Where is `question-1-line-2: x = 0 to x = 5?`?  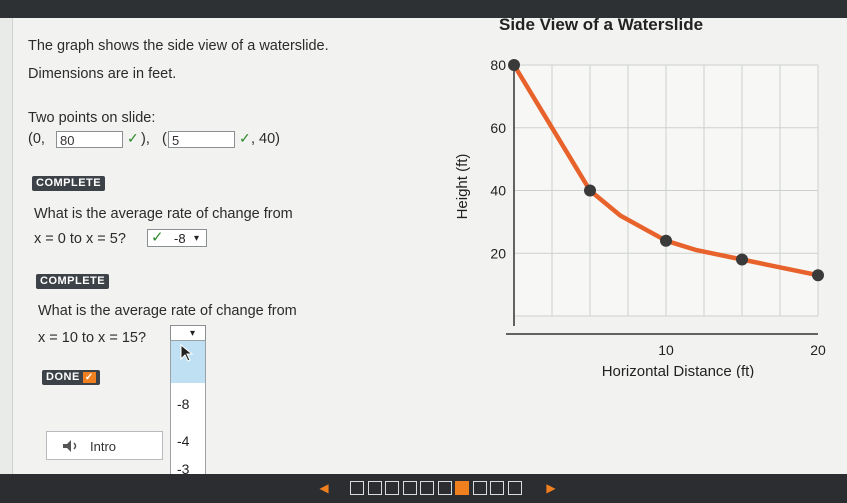 question-1-line-2: x = 0 to x = 5? is located at coordinates (80, 239).